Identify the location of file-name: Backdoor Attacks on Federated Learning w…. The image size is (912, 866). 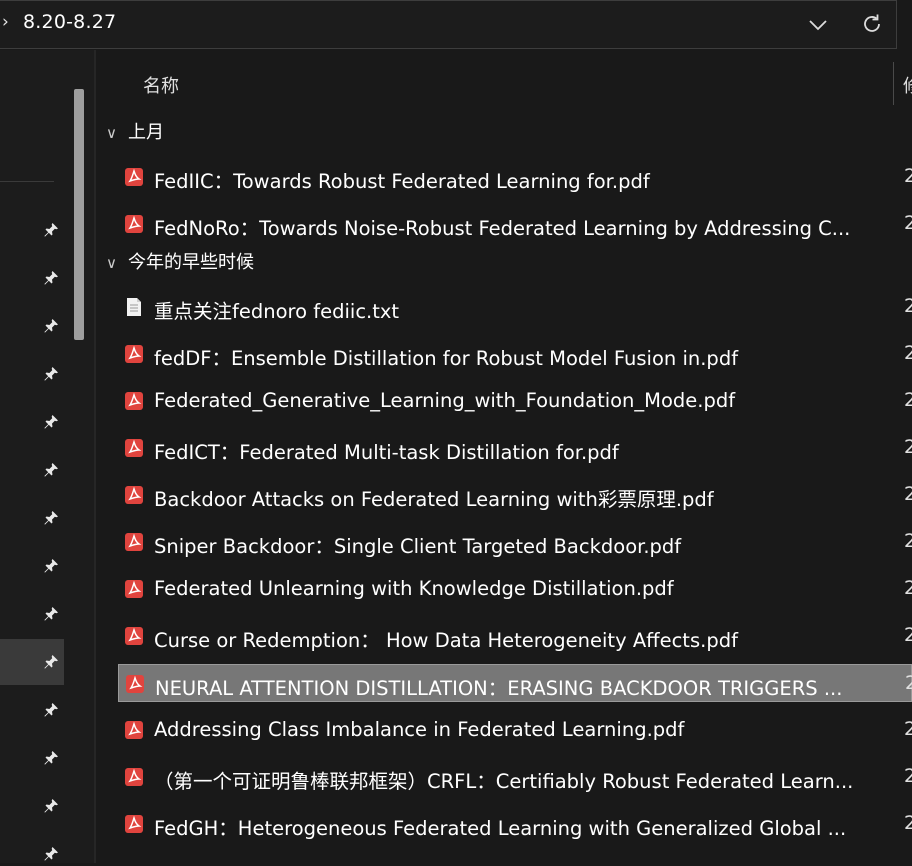
(519, 497).